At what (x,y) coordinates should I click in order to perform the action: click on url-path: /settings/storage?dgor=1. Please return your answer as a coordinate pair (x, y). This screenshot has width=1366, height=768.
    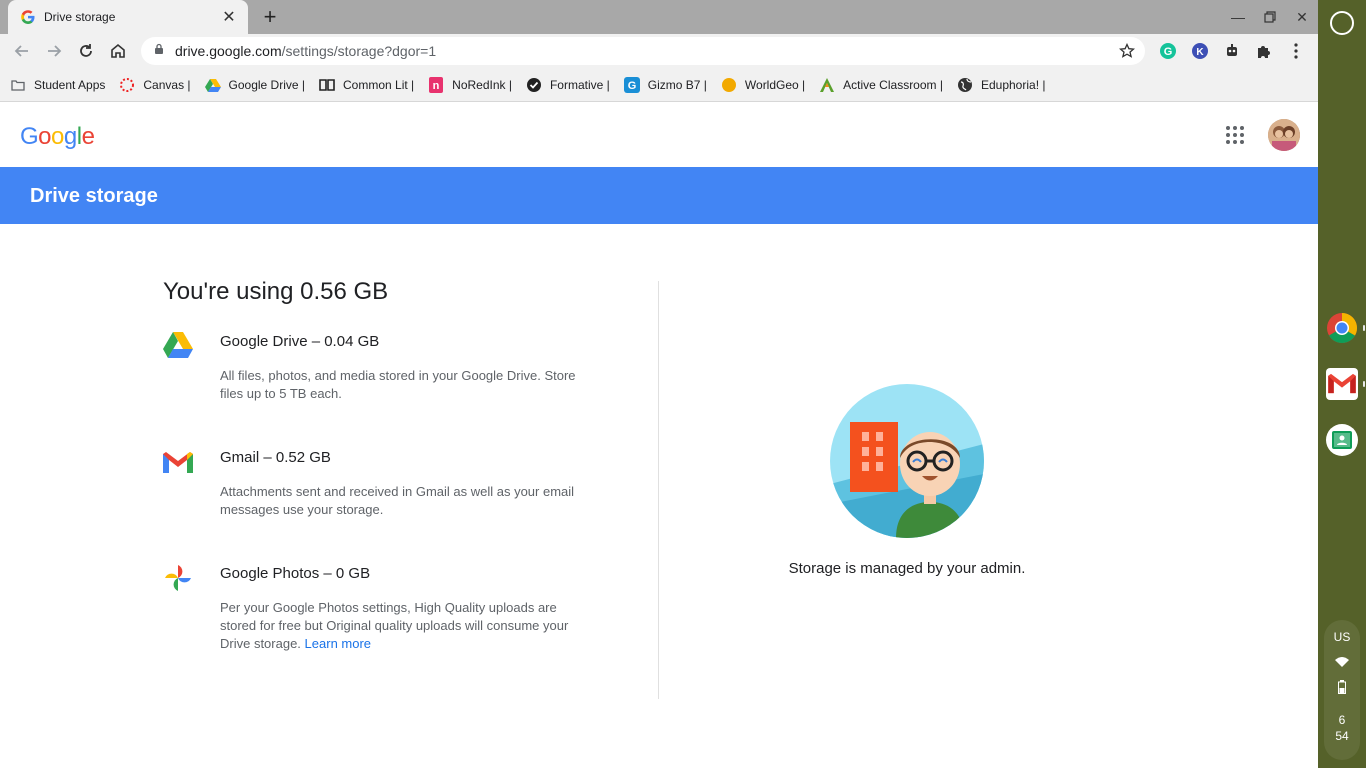
    Looking at the image, I should click on (359, 51).